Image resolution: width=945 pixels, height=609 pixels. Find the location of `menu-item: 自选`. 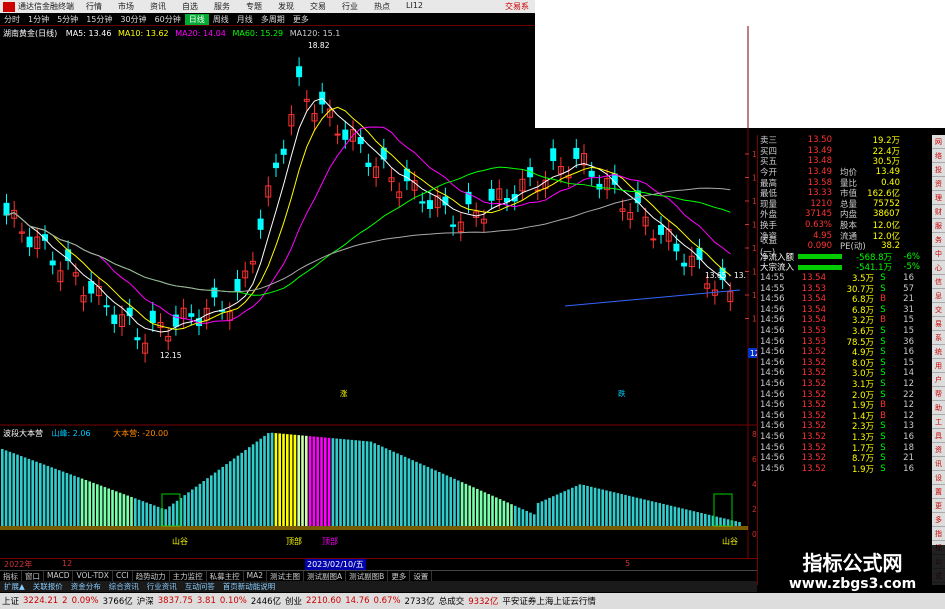

menu-item: 自选 is located at coordinates (190, 6).